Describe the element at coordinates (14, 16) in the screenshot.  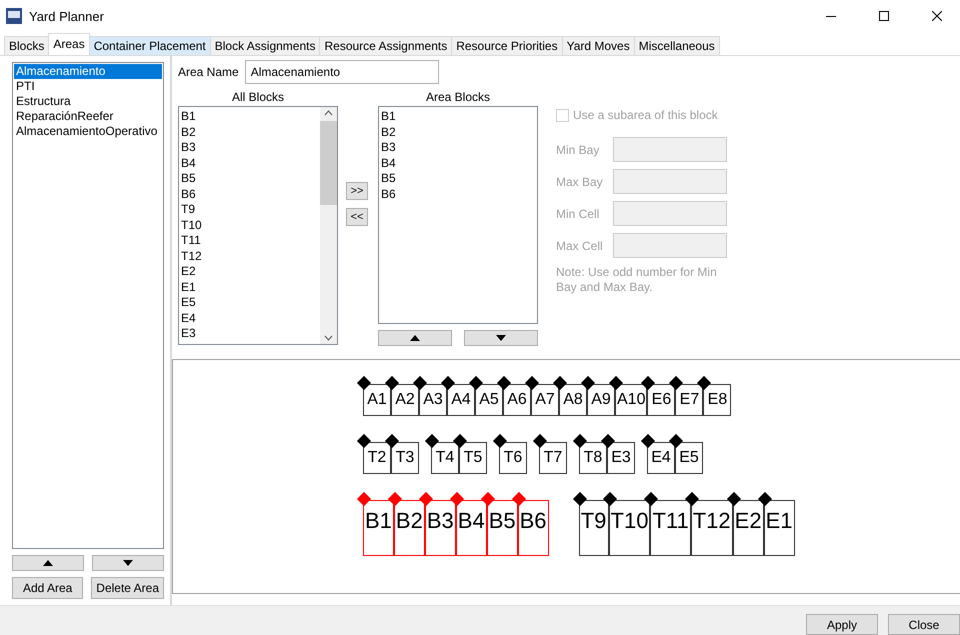
I see `app-logo-icon` at that location.